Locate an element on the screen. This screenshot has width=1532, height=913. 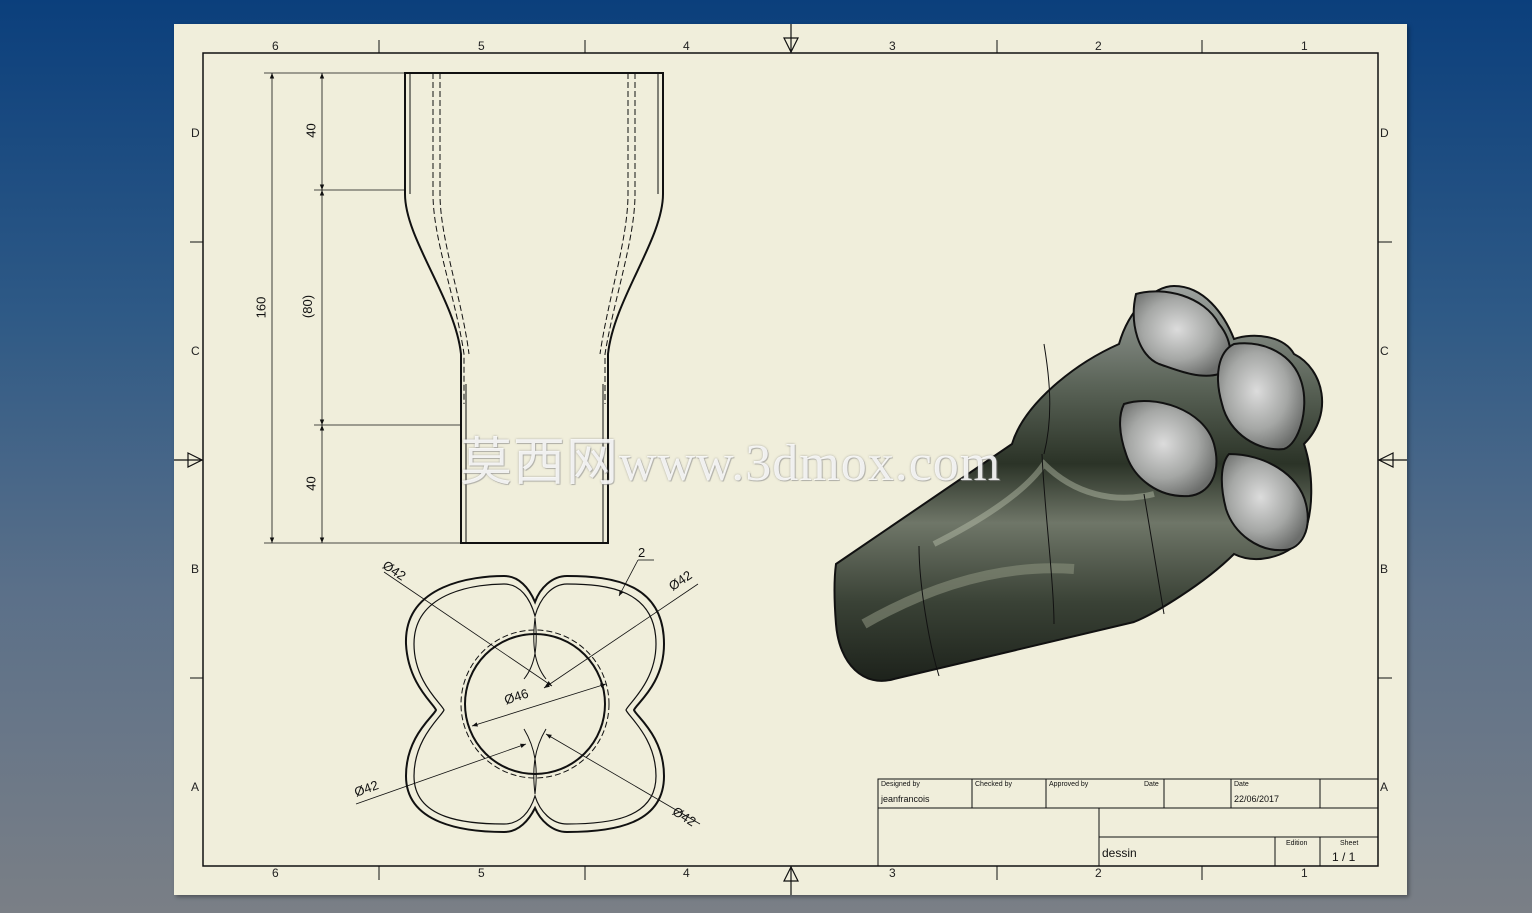
zone-col-top-5: 5 is located at coordinates (481, 46).